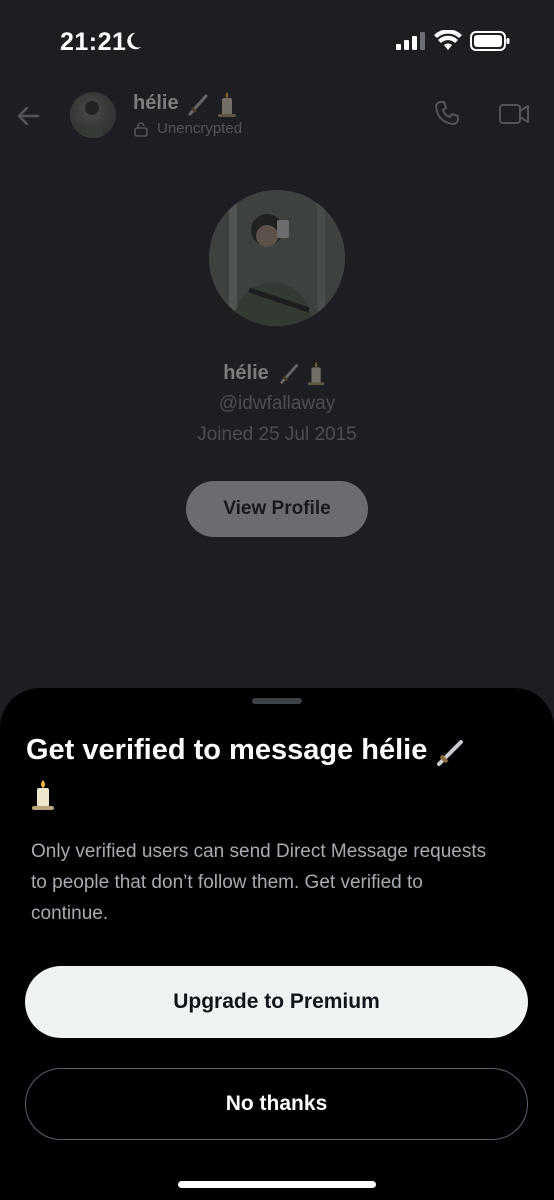 The width and height of the screenshot is (554, 1200). I want to click on home-indicator, so click(277, 1184).